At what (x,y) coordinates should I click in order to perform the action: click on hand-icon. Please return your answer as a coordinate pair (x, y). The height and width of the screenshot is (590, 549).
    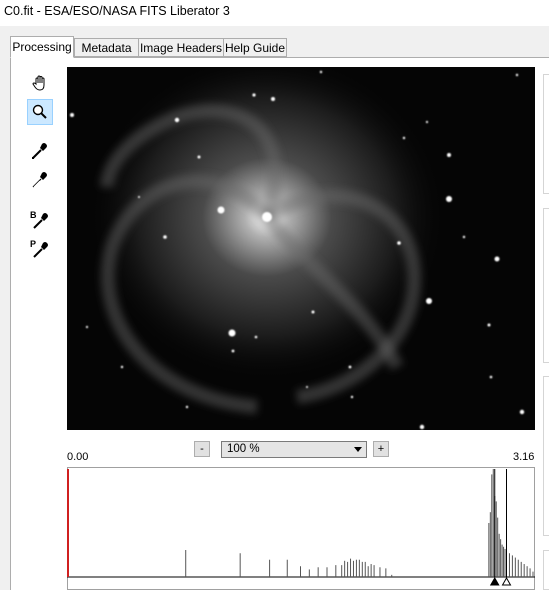
    Looking at the image, I should click on (38, 83).